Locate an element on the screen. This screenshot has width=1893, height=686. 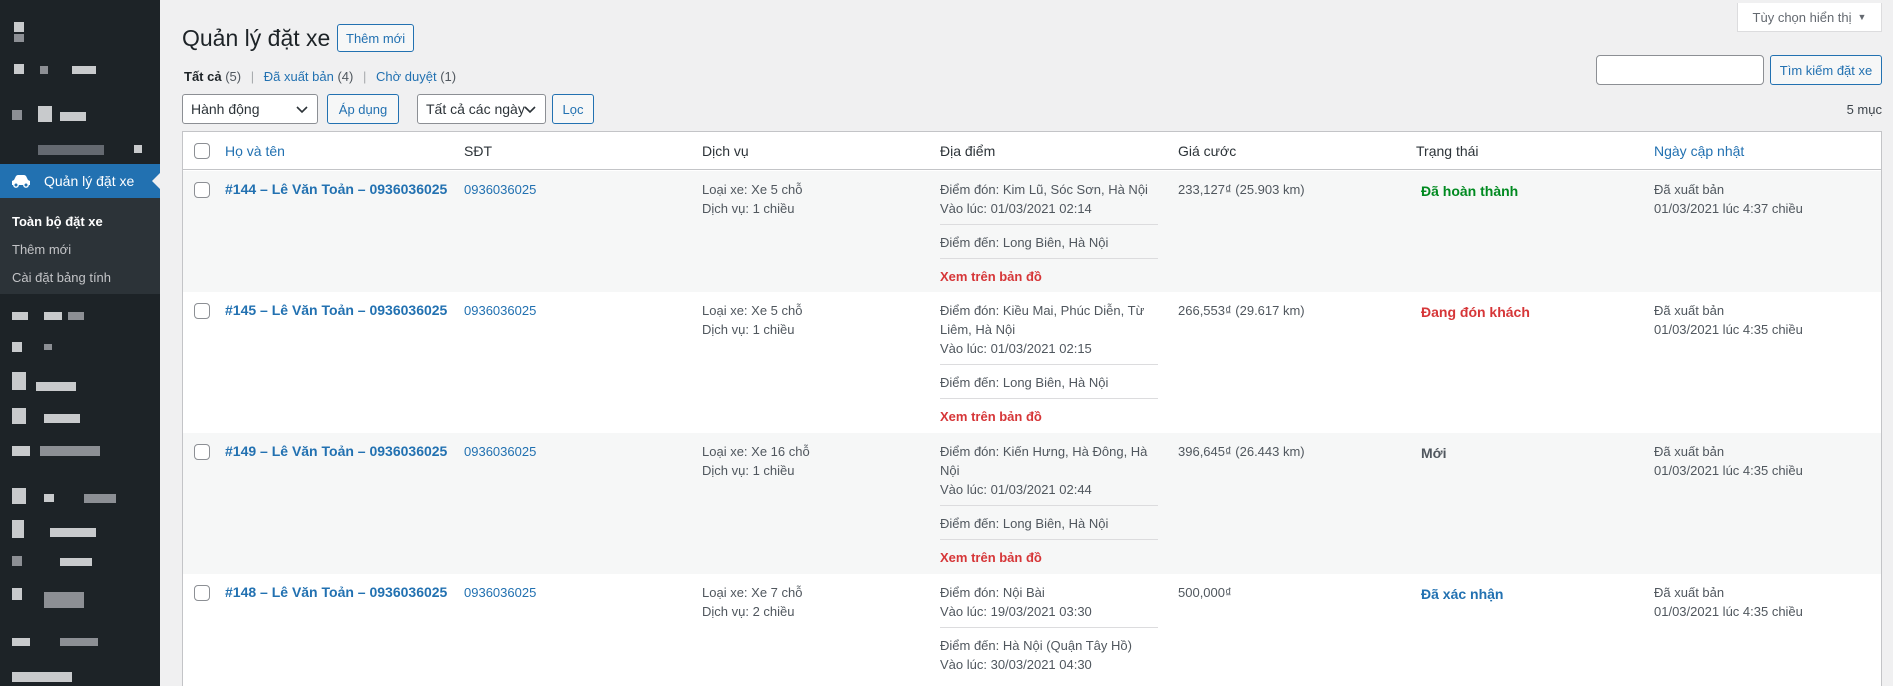
service-info: Loại xe: Xe 5 chỗ Dịch vụ: 1 chiều is located at coordinates (752, 320).